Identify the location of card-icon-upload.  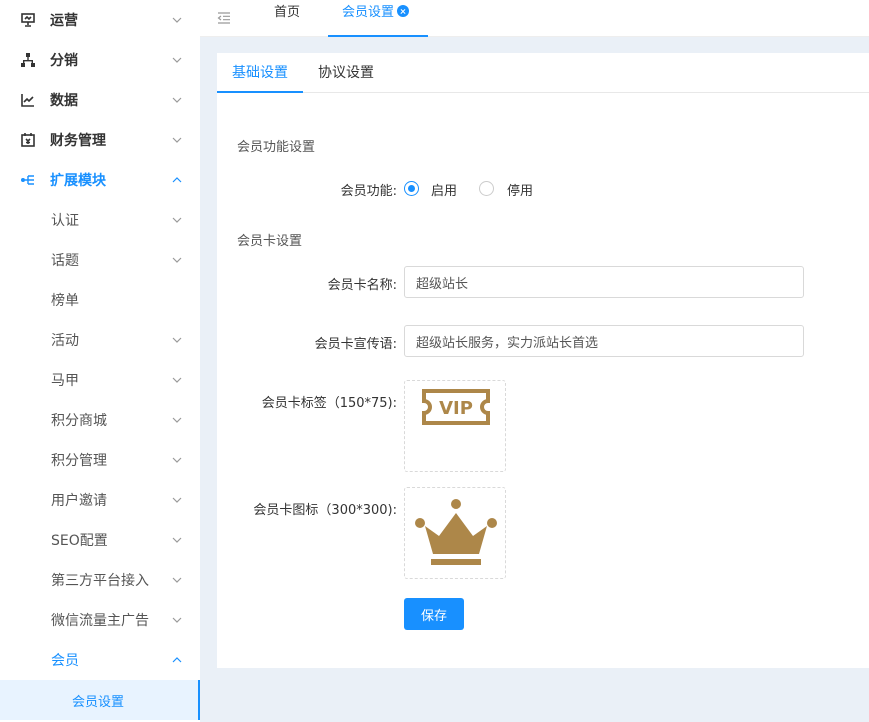
(455, 533).